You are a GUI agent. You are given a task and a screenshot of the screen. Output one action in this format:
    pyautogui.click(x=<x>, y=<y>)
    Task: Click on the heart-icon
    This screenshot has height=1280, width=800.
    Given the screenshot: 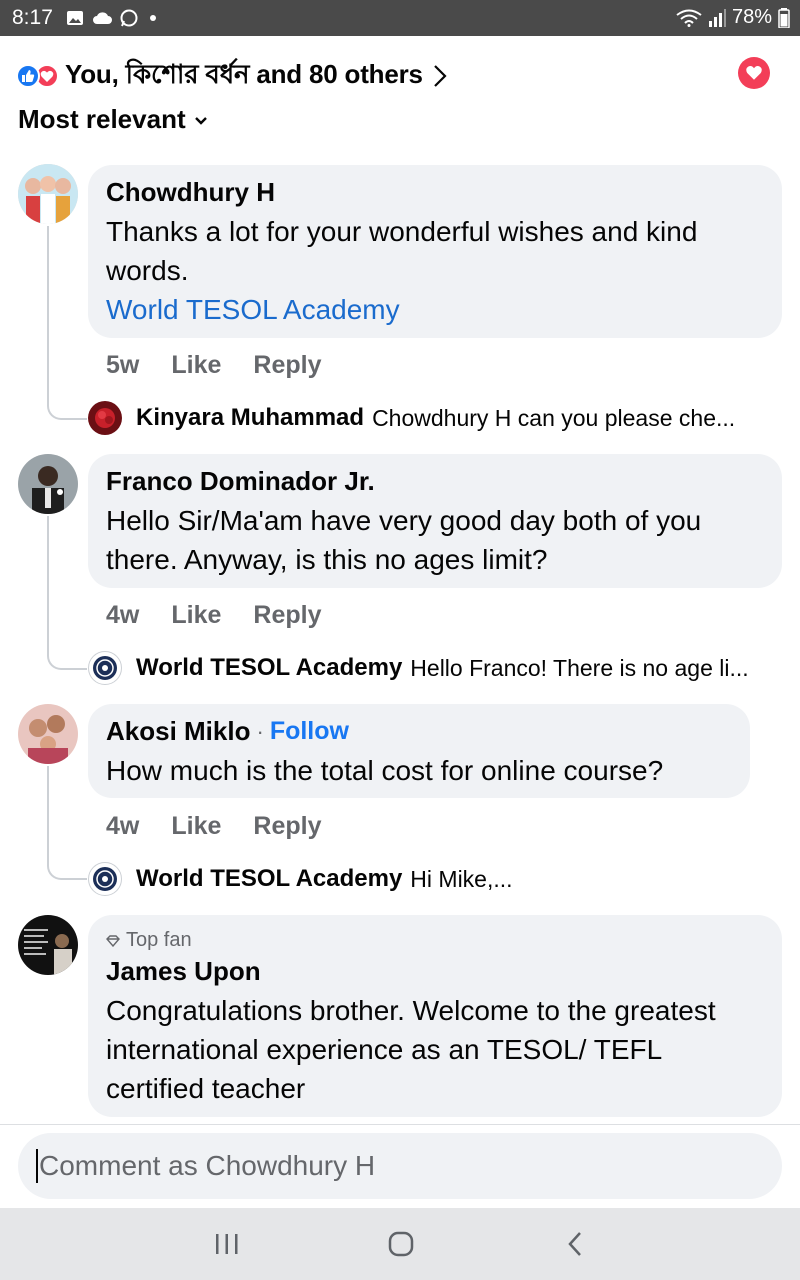 What is the action you would take?
    pyautogui.click(x=754, y=73)
    